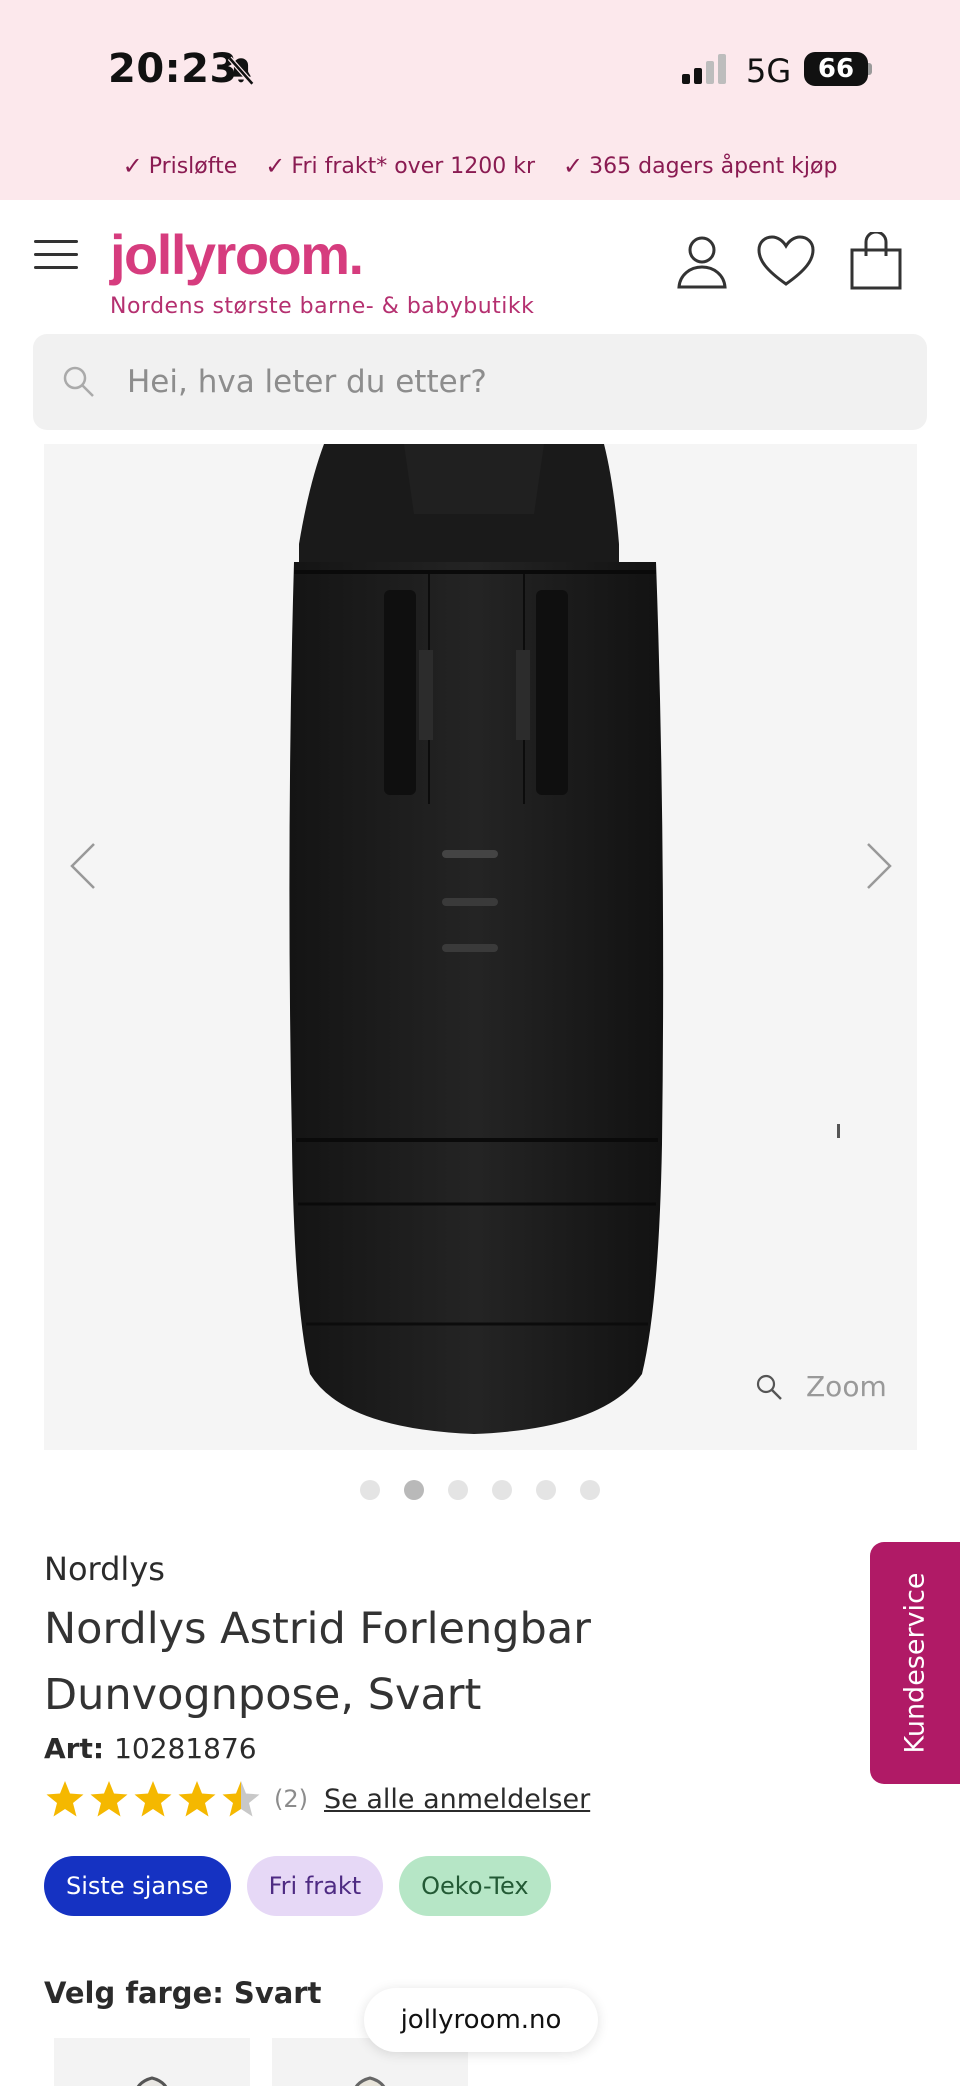  I want to click on wishlist-heart-icon, so click(786, 262).